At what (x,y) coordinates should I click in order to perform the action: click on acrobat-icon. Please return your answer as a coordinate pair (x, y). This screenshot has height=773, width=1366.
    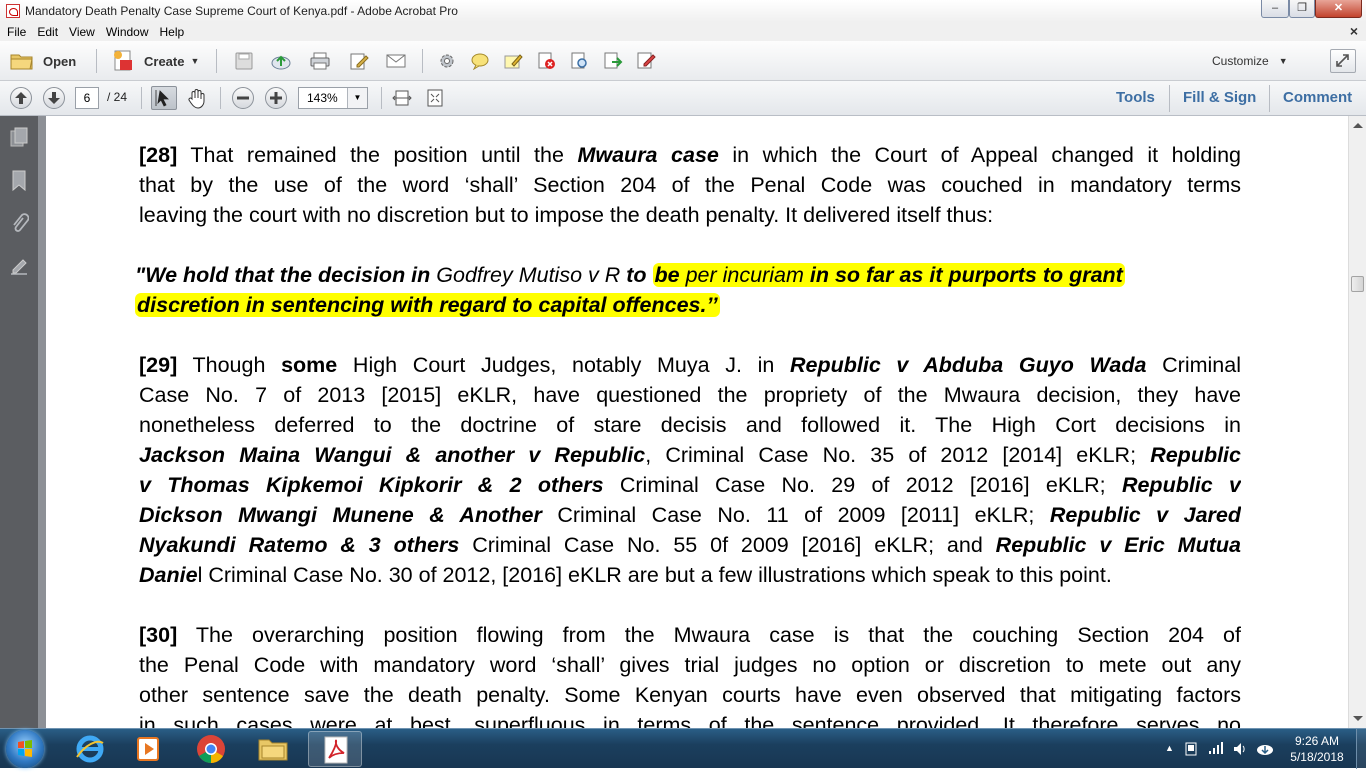
    Looking at the image, I should click on (336, 750).